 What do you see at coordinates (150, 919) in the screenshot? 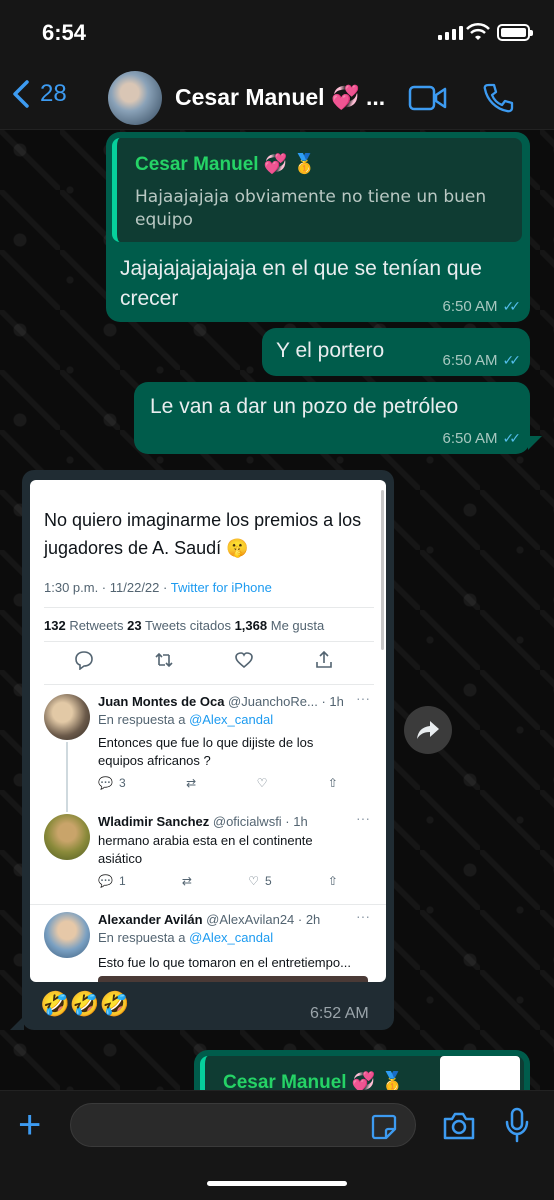
I see `reply-author: Alexander Avilán` at bounding box center [150, 919].